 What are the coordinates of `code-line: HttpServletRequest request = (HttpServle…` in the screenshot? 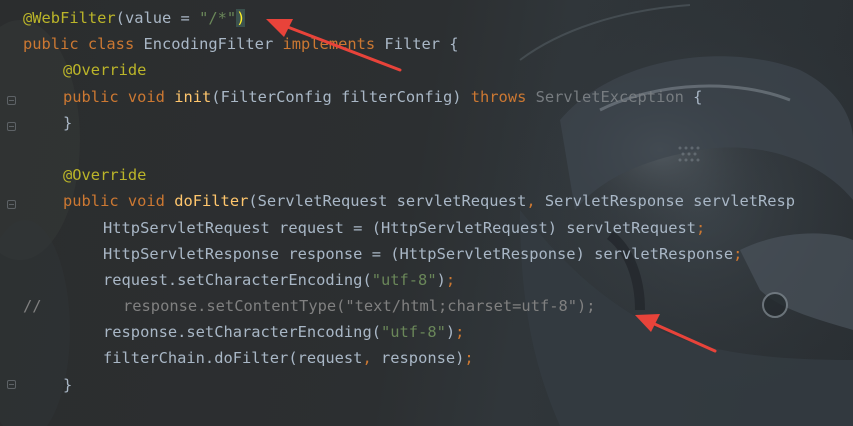 It's located at (404, 227).